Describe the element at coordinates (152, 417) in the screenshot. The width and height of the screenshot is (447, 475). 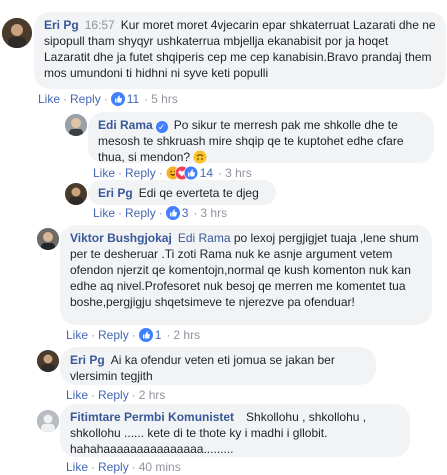
I see `comment-author: Fitimtare Permbi Komunistet` at that location.